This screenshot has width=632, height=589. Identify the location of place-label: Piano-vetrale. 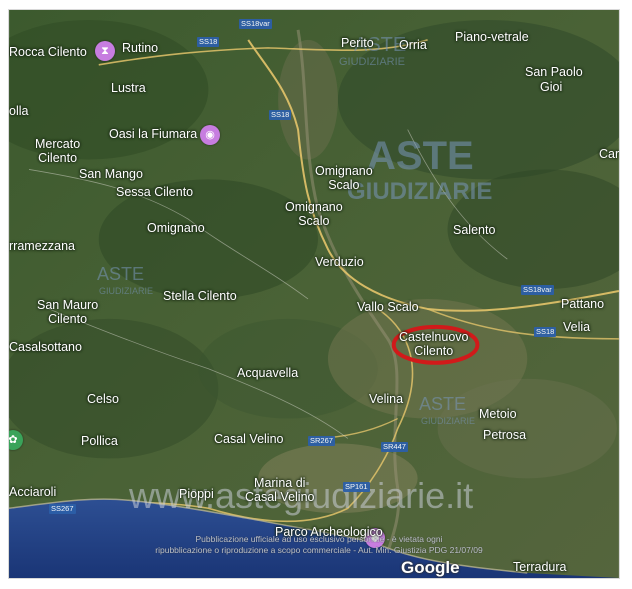
(492, 37).